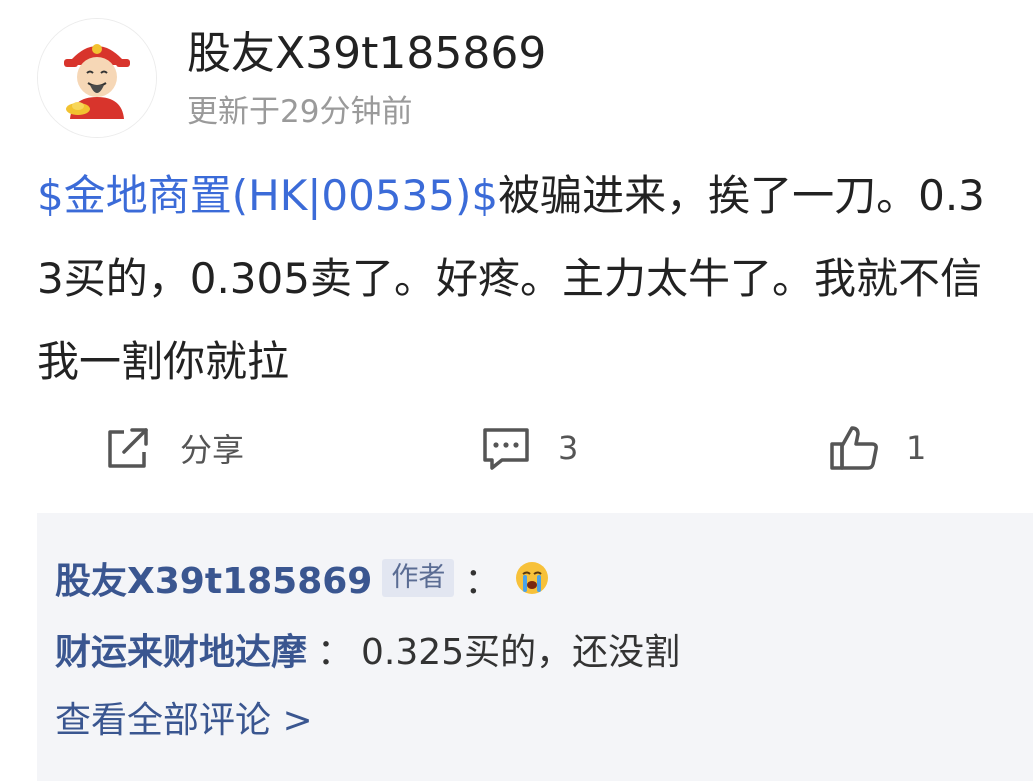  Describe the element at coordinates (366, 54) in the screenshot. I see `post-author-name: 股友X39t185869` at that location.